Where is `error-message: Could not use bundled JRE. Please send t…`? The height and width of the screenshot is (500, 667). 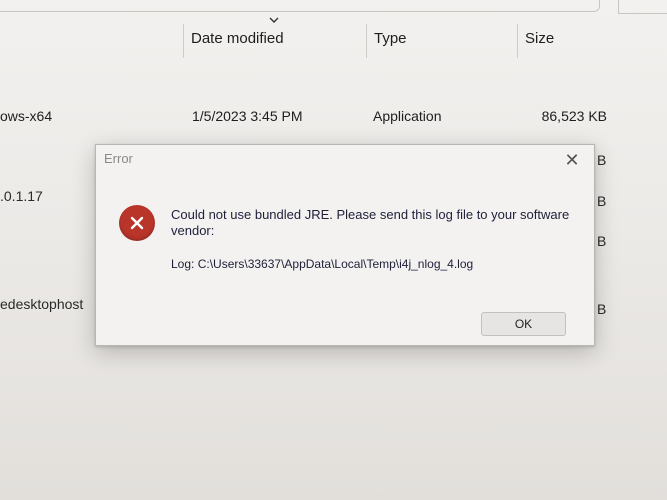 error-message: Could not use bundled JRE. Please send t… is located at coordinates (370, 222).